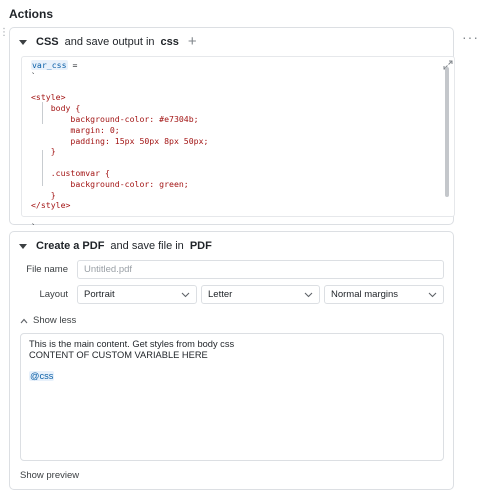 This screenshot has width=483, height=500. What do you see at coordinates (75, 129) in the screenshot?
I see `code-line: margin: 0;` at bounding box center [75, 129].